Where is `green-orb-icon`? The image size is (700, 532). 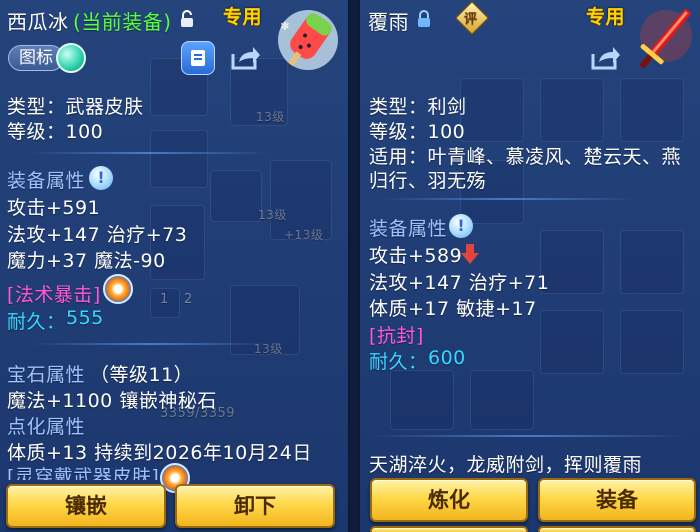 green-orb-icon is located at coordinates (71, 58).